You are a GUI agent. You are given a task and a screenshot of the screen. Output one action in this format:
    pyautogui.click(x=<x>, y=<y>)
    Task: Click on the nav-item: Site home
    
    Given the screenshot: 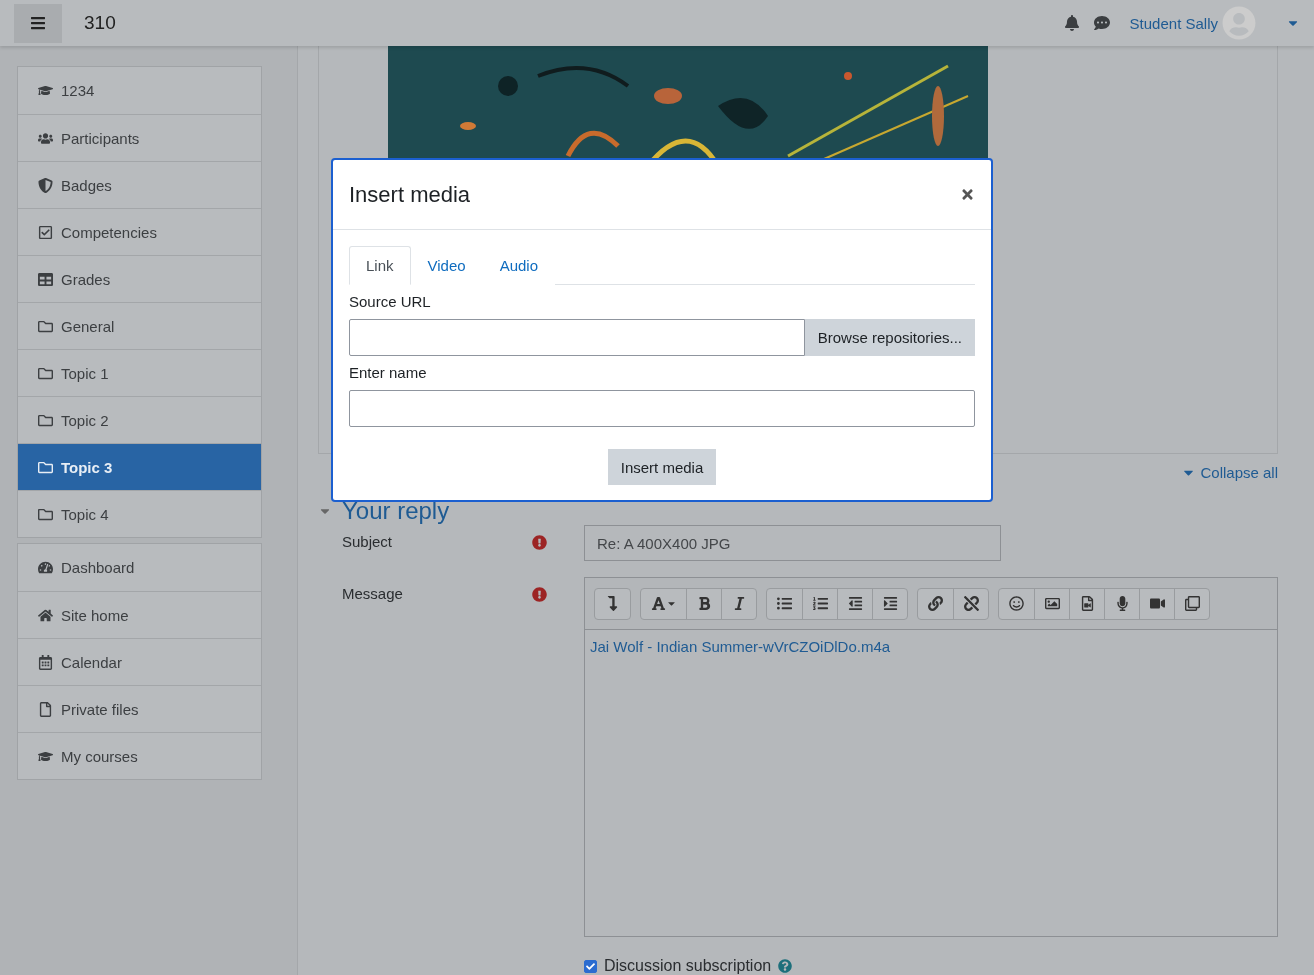 What is the action you would take?
    pyautogui.click(x=139, y=614)
    